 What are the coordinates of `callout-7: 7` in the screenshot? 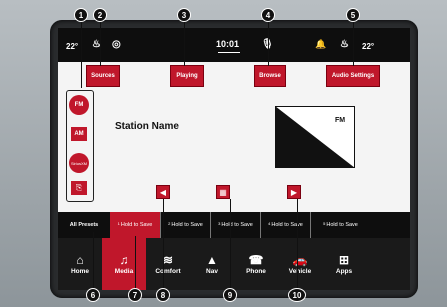 It's located at (135, 295).